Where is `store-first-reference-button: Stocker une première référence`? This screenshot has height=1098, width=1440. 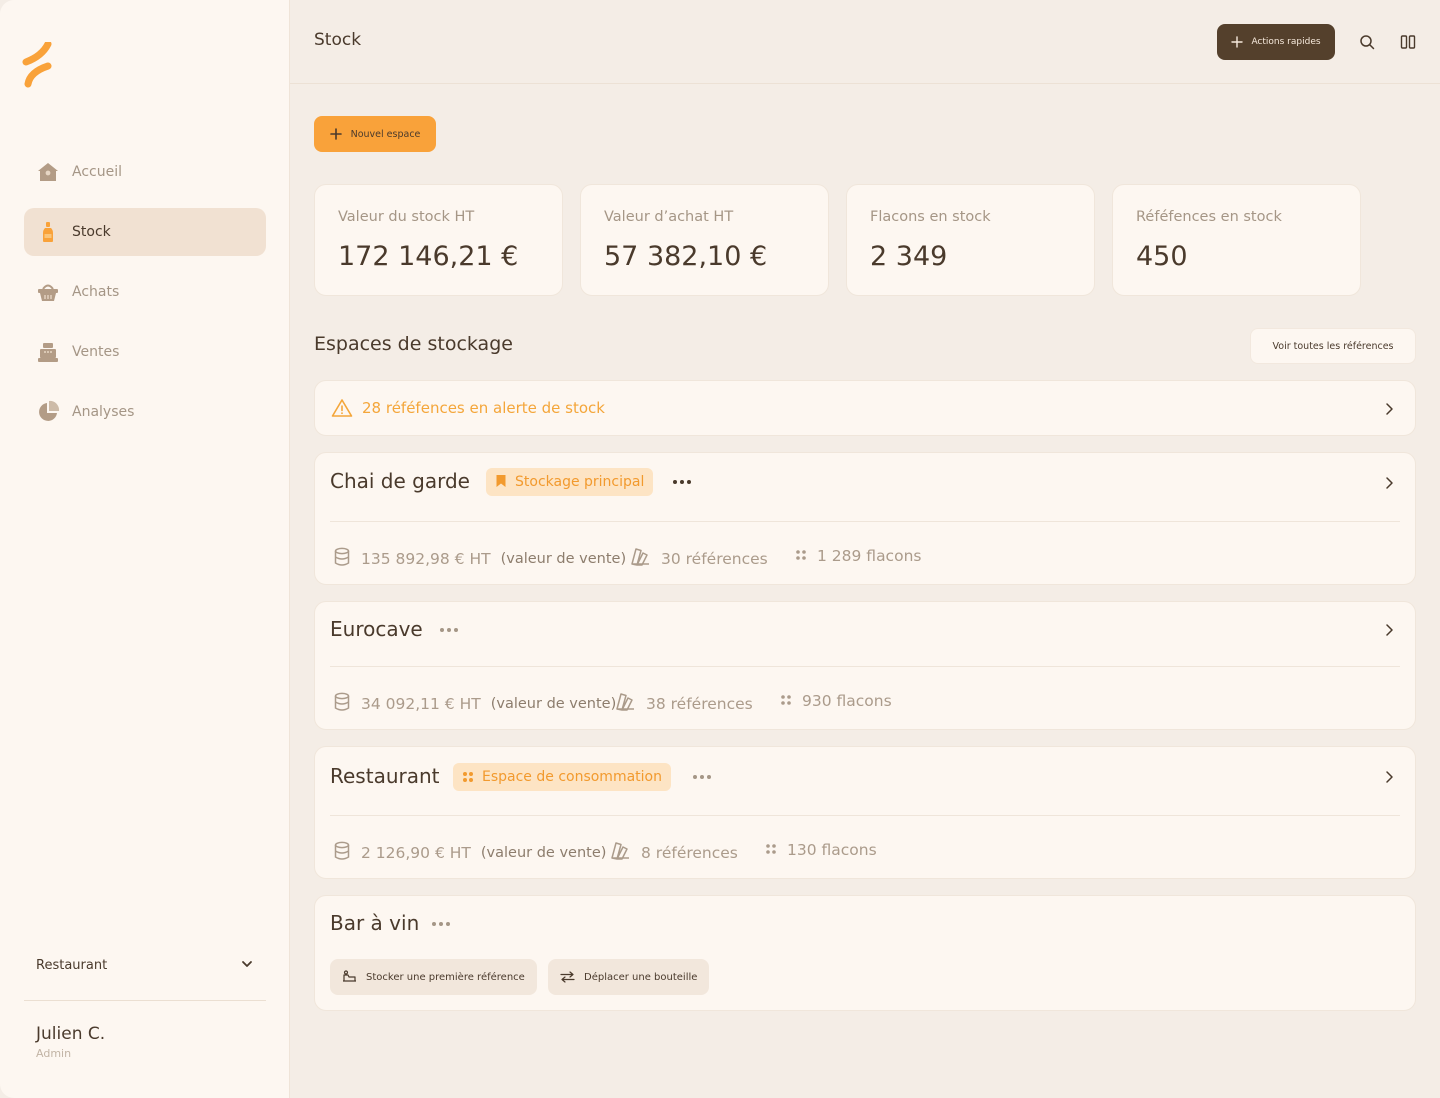 store-first-reference-button: Stocker une première référence is located at coordinates (433, 977).